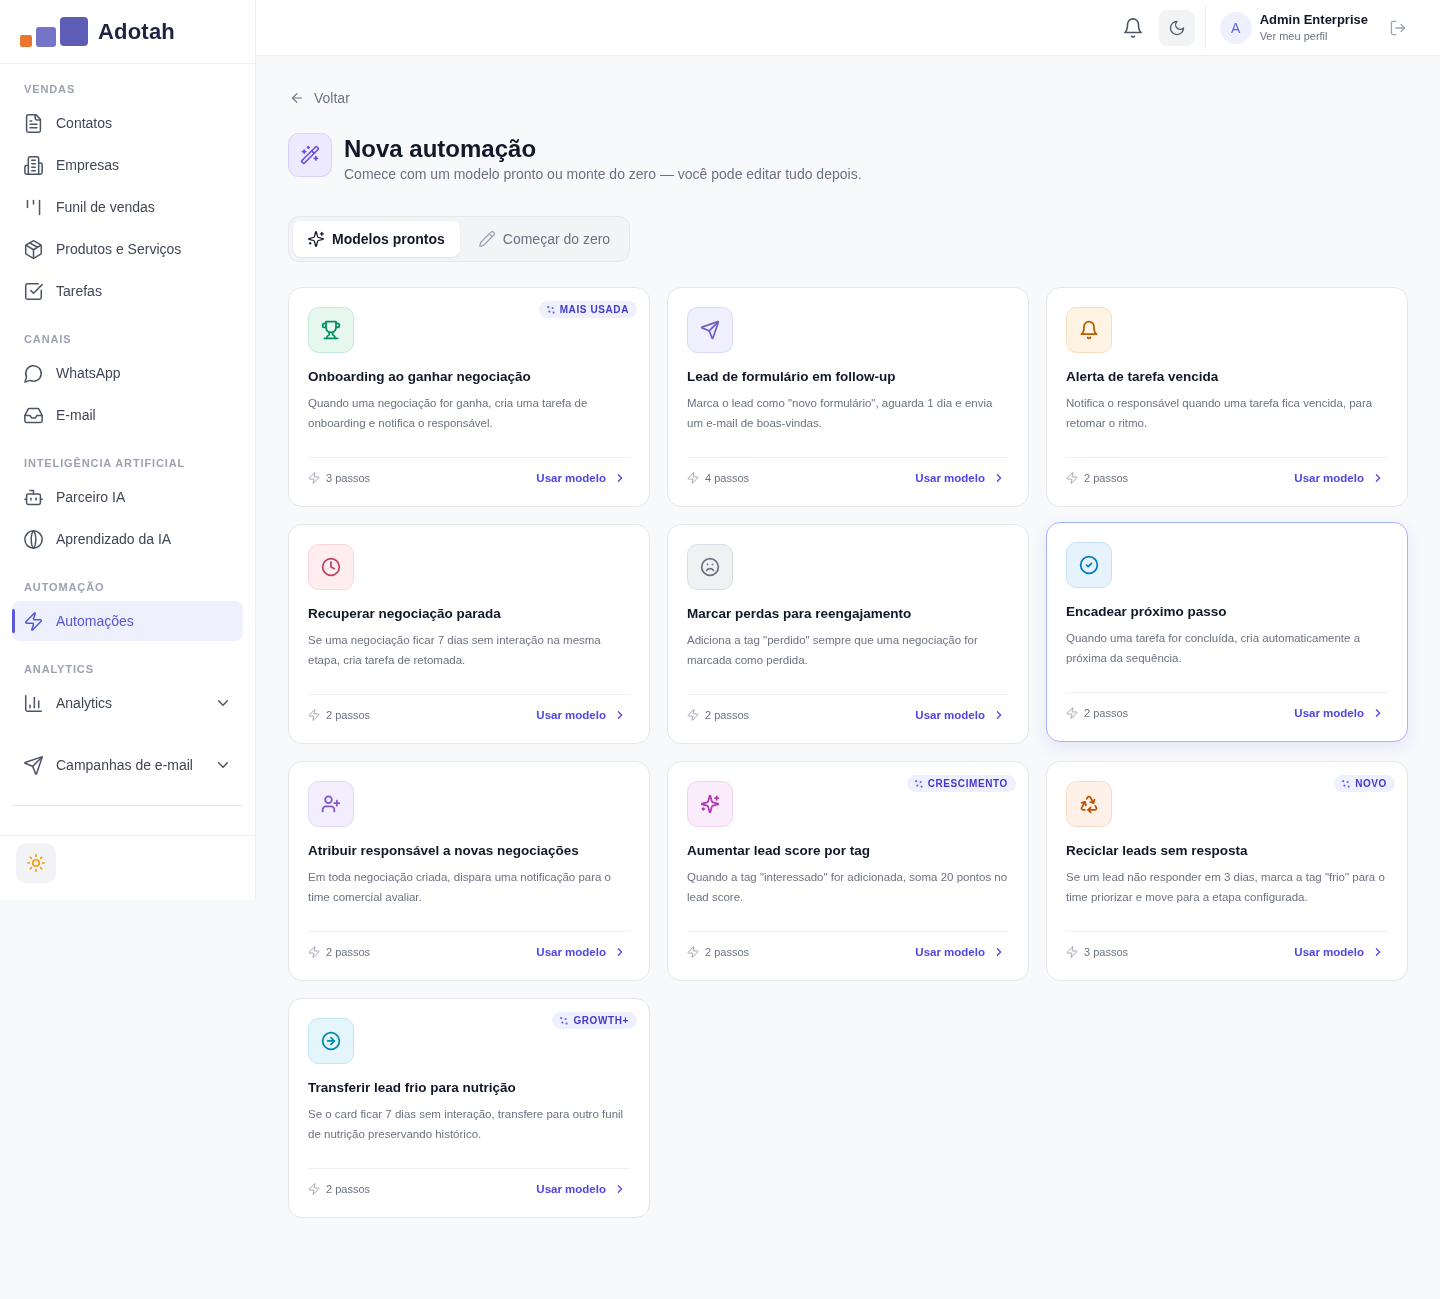 This screenshot has height=1299, width=1440. Describe the element at coordinates (33, 765) in the screenshot. I see `paper-plane-icon` at that location.